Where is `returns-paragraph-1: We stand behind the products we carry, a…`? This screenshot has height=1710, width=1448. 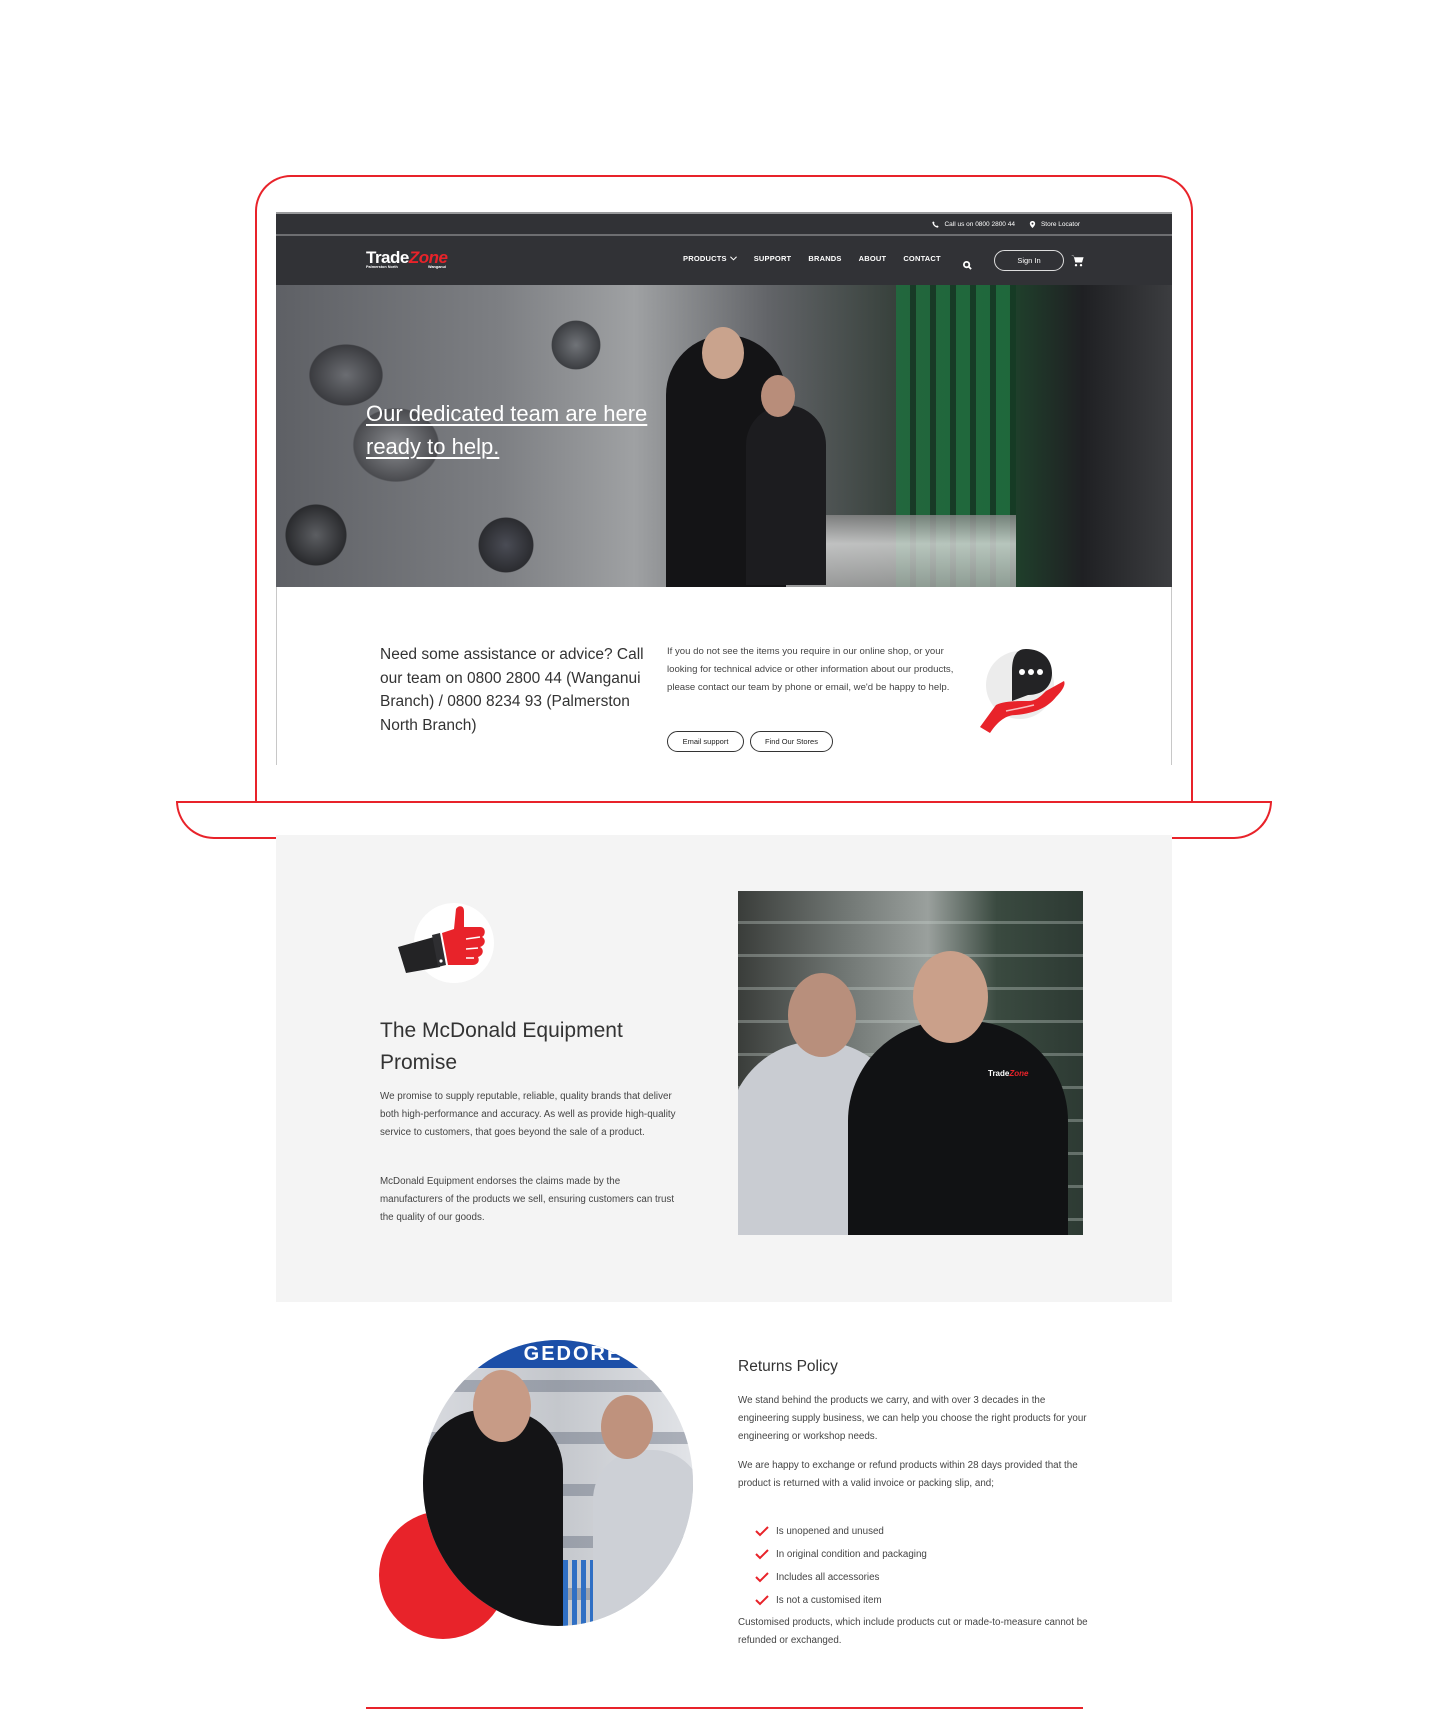 returns-paragraph-1: We stand behind the products we carry, a… is located at coordinates (912, 1418).